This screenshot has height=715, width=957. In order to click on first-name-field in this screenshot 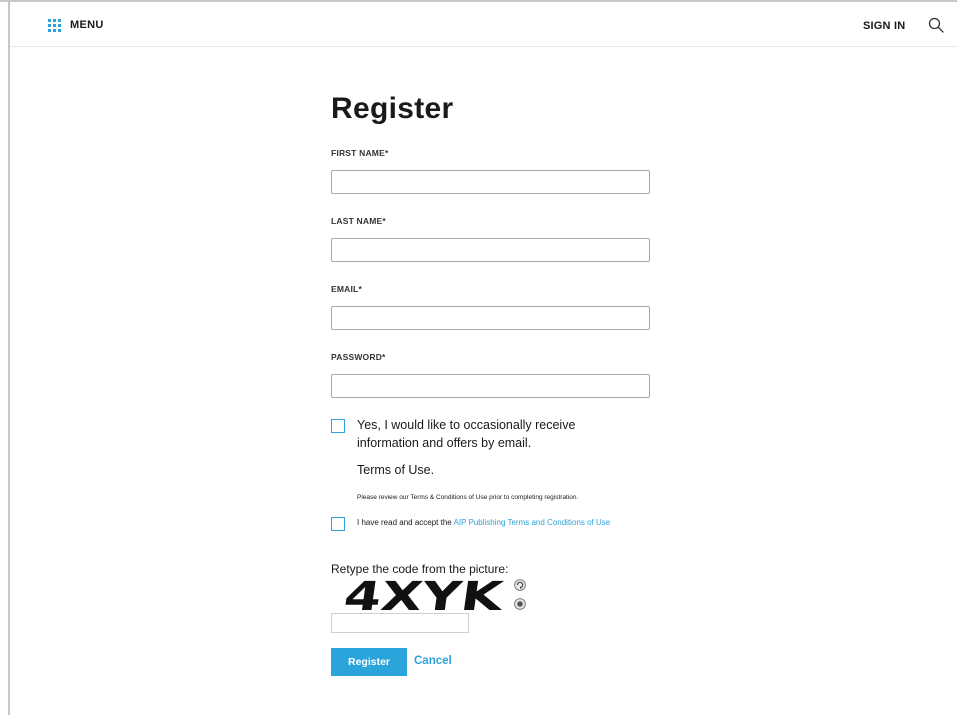, I will do `click(490, 182)`.